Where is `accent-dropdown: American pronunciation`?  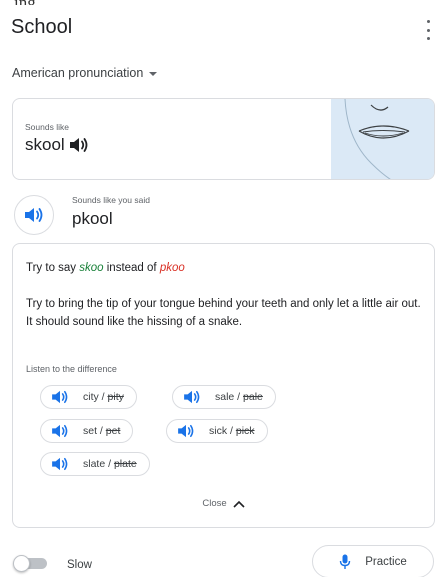 accent-dropdown: American pronunciation is located at coordinates (85, 73).